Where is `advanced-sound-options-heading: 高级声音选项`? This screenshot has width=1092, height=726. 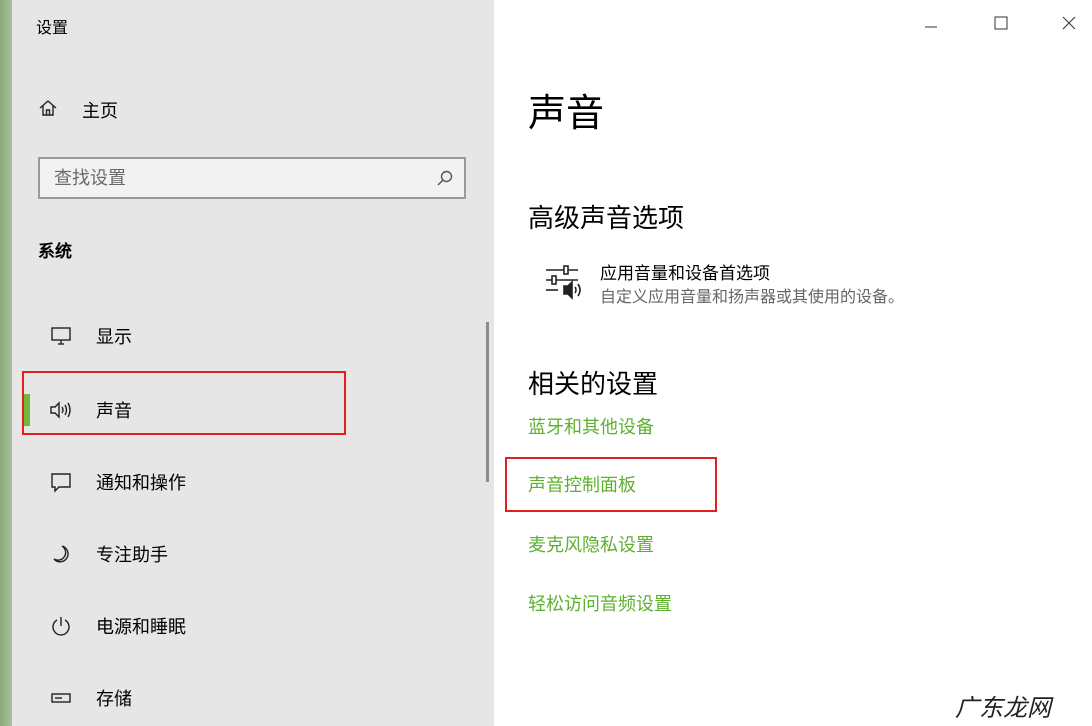 advanced-sound-options-heading: 高级声音选项 is located at coordinates (606, 219).